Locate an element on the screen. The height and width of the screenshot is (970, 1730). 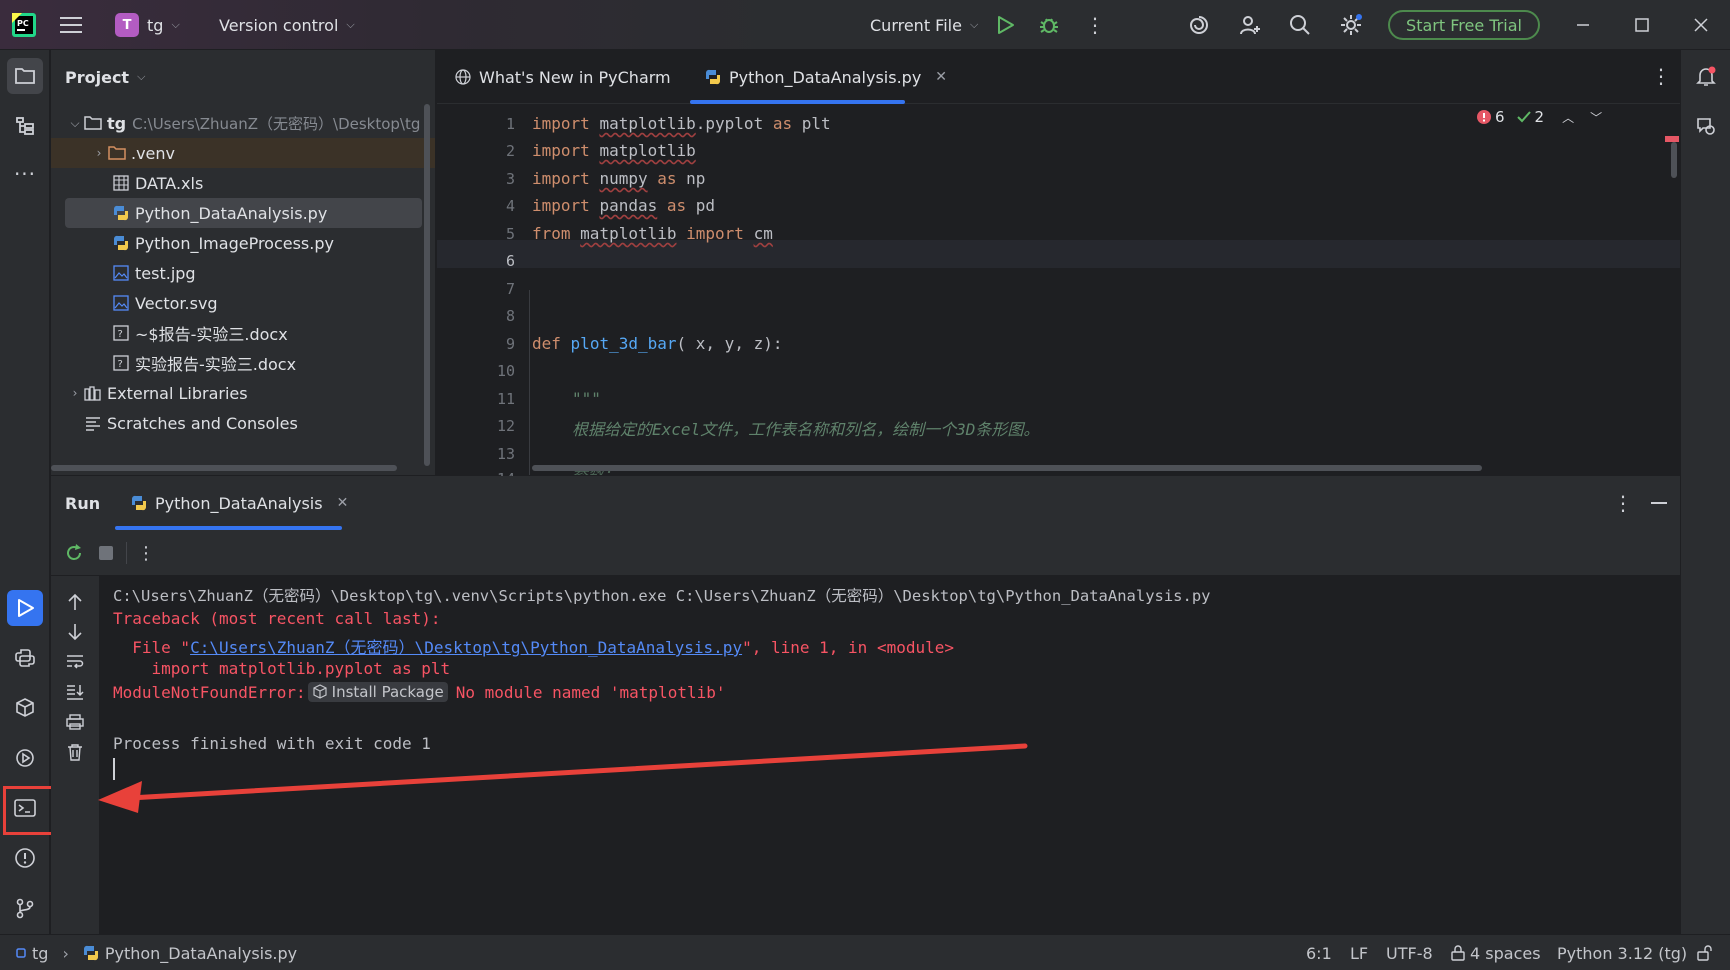
notifications-button is located at coordinates (1706, 76).